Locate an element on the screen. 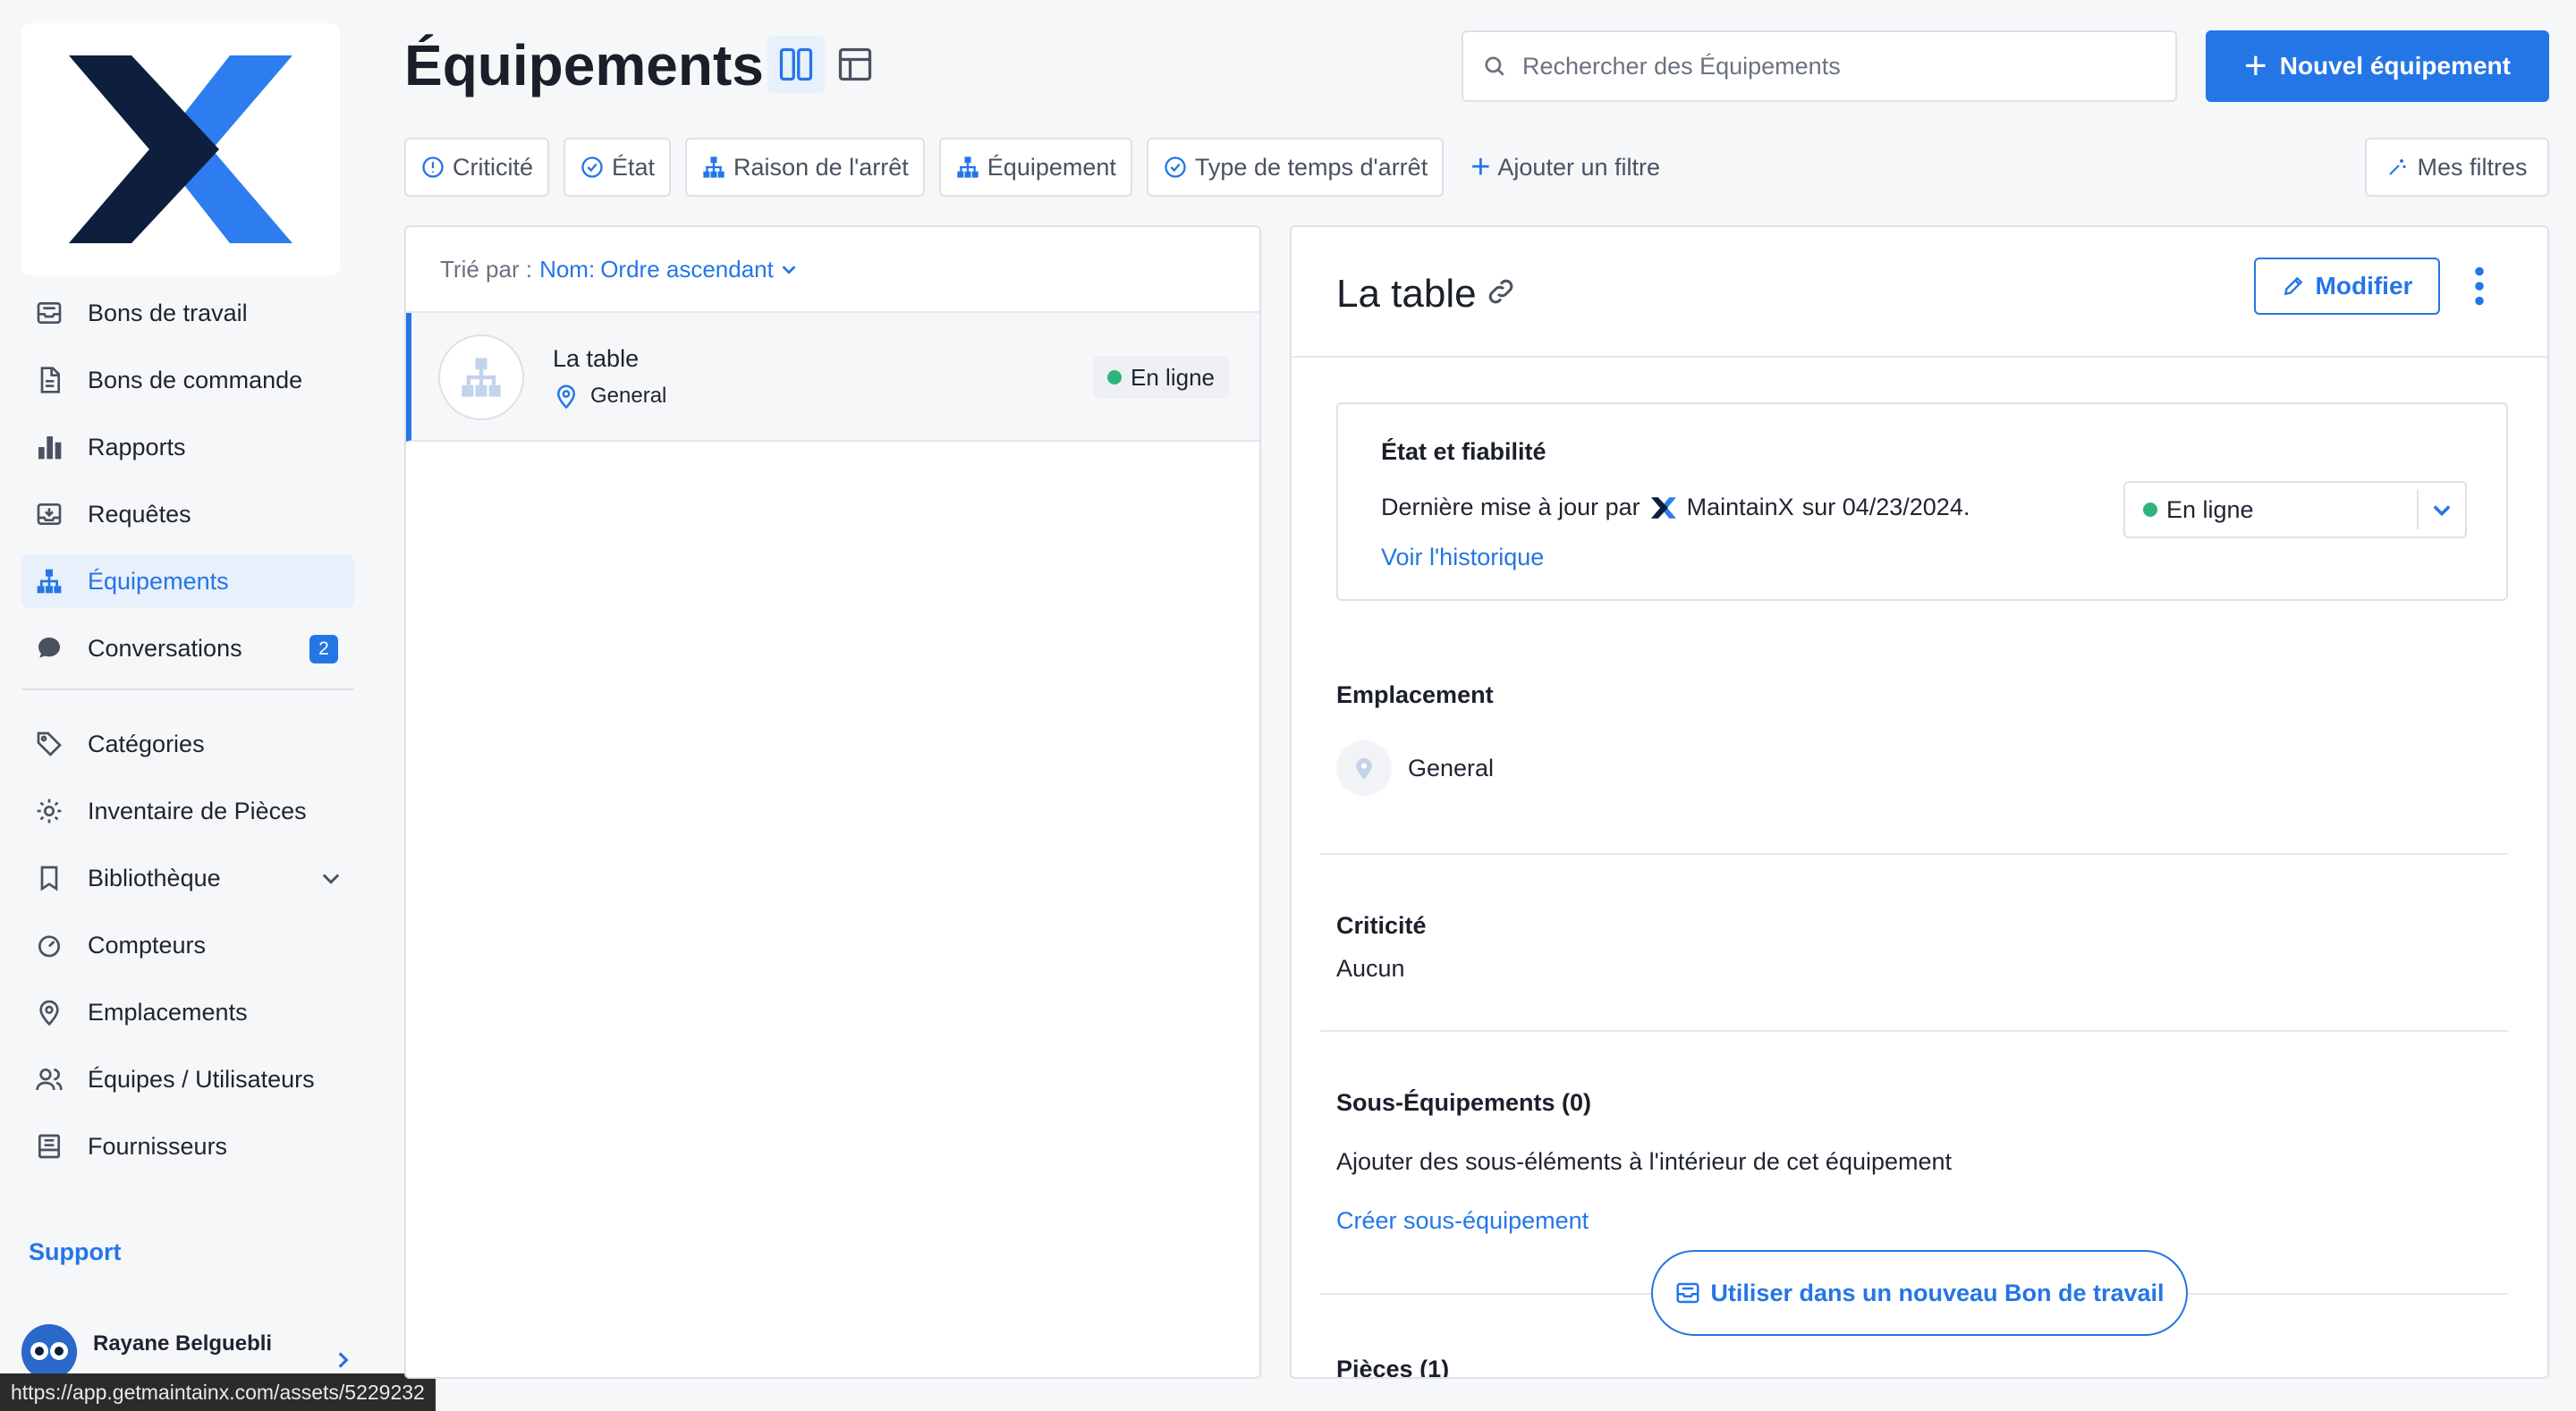 This screenshot has height=1411, width=2576. user-name: Rayane Belguebli is located at coordinates (183, 1343).